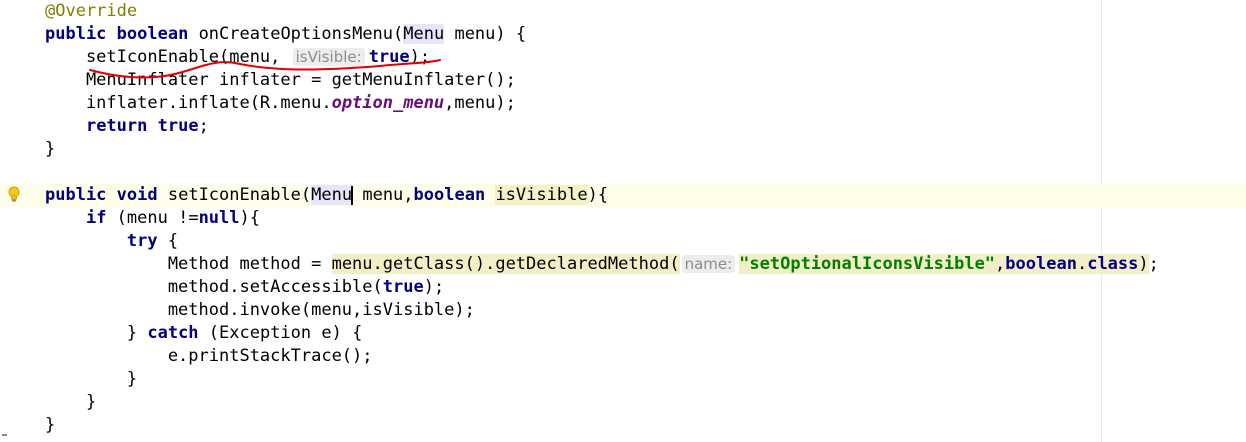  What do you see at coordinates (173, 333) in the screenshot?
I see `code-token: catch` at bounding box center [173, 333].